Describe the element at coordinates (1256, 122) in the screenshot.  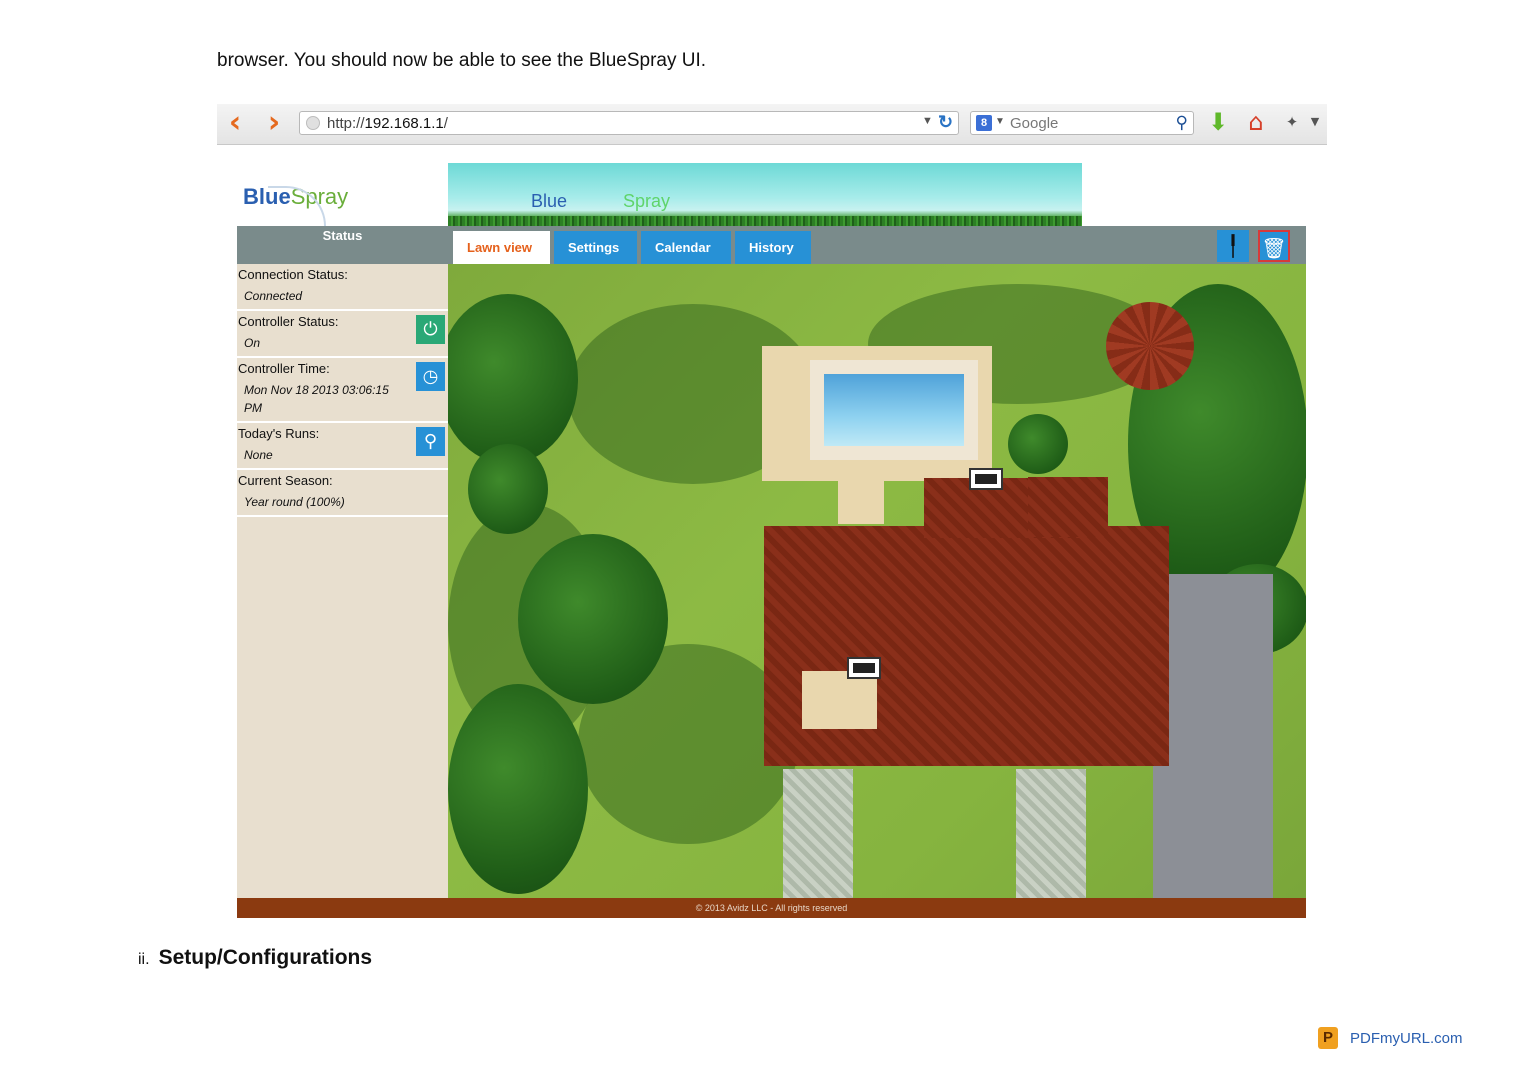
I see `home-icon: ⌂` at that location.